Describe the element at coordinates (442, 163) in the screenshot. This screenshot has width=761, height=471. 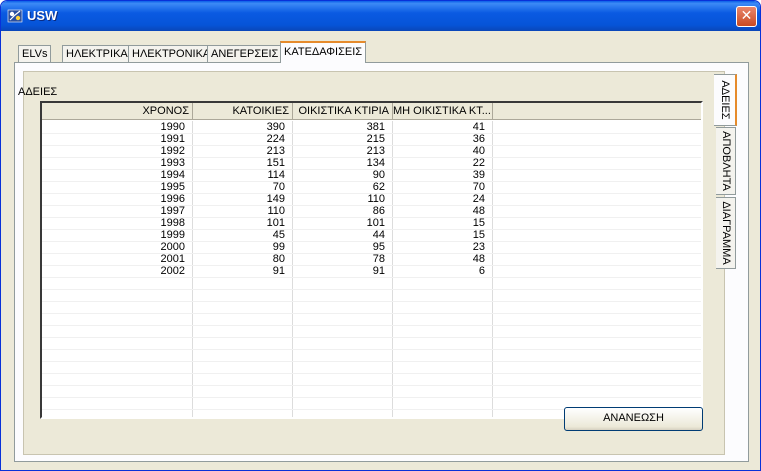
I see `table-cell: 22` at that location.